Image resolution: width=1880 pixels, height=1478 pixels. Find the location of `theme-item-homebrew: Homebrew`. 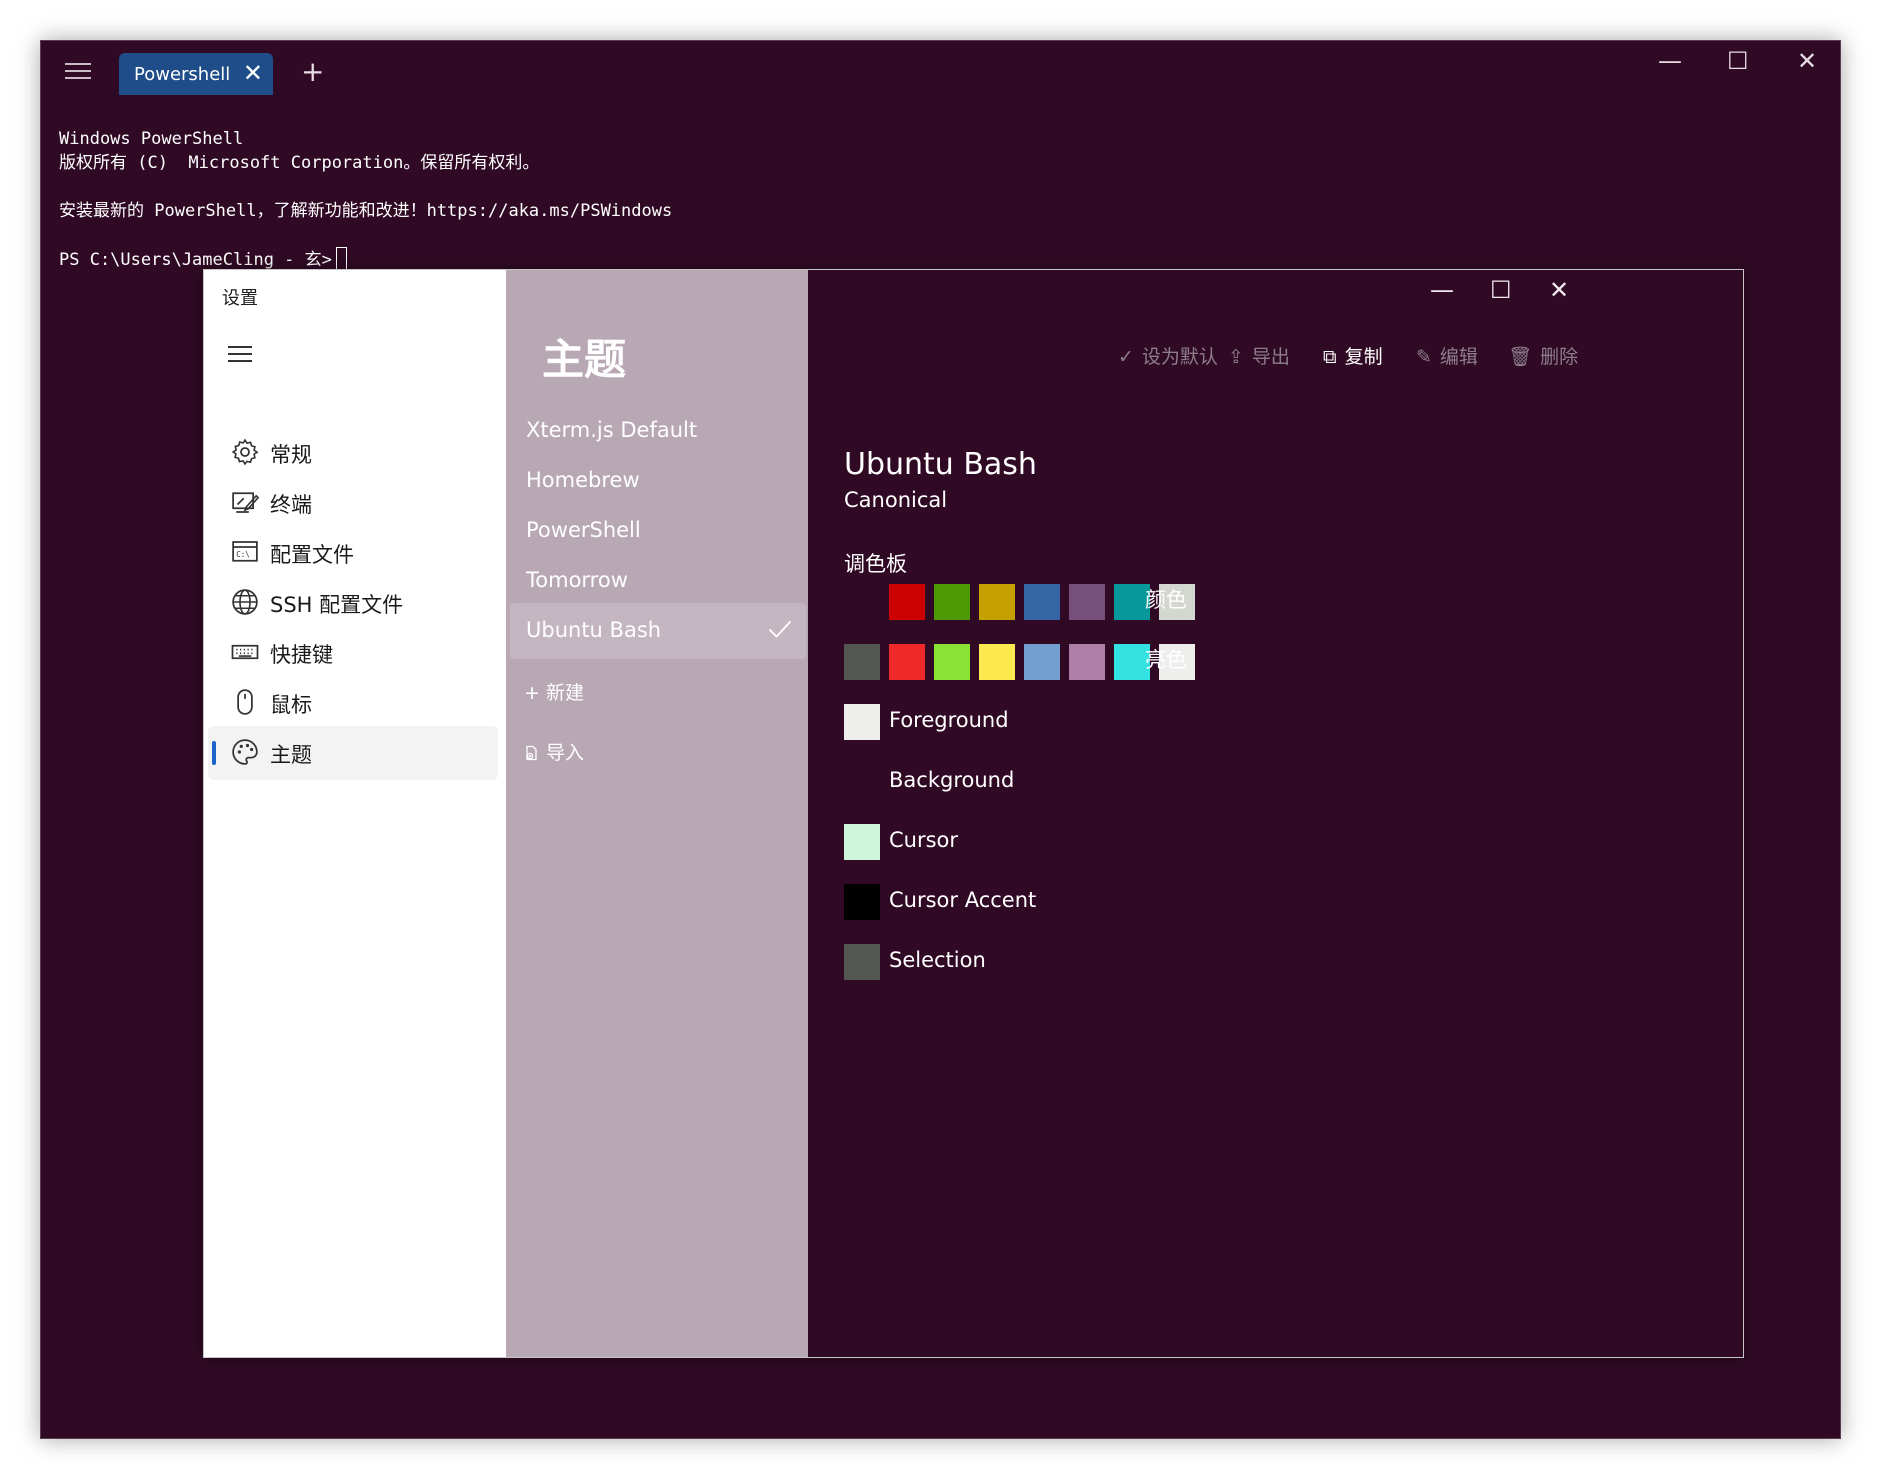

theme-item-homebrew: Homebrew is located at coordinates (658, 481).